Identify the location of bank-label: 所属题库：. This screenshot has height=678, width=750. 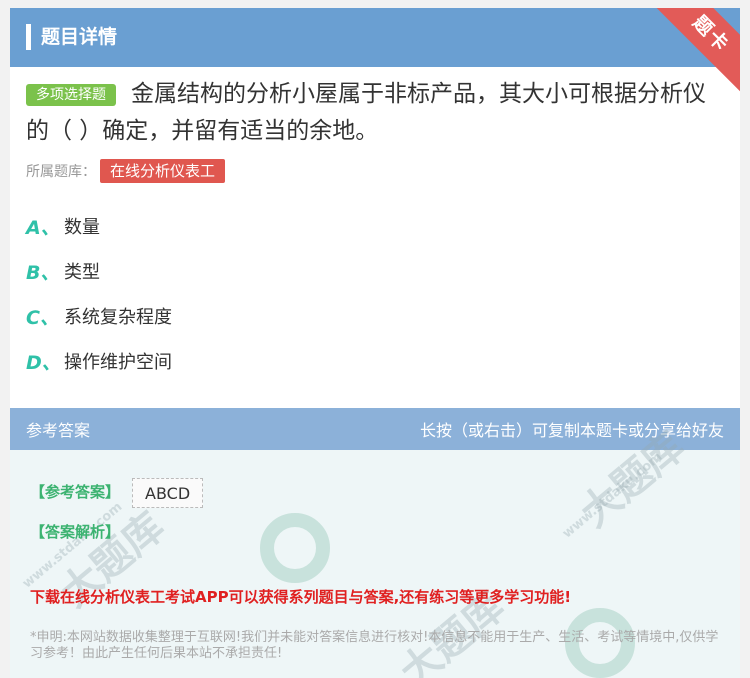
(61, 172).